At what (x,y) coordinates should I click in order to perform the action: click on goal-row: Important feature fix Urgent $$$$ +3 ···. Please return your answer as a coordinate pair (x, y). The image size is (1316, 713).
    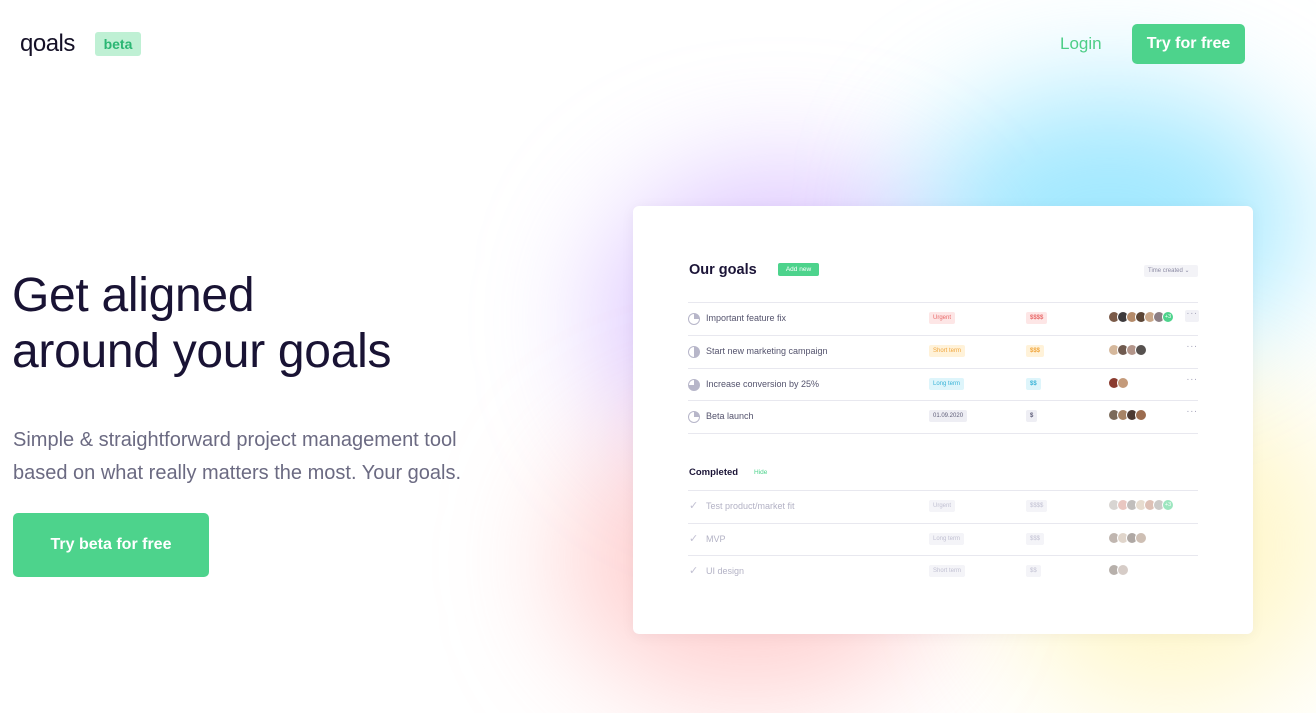
    Looking at the image, I should click on (943, 319).